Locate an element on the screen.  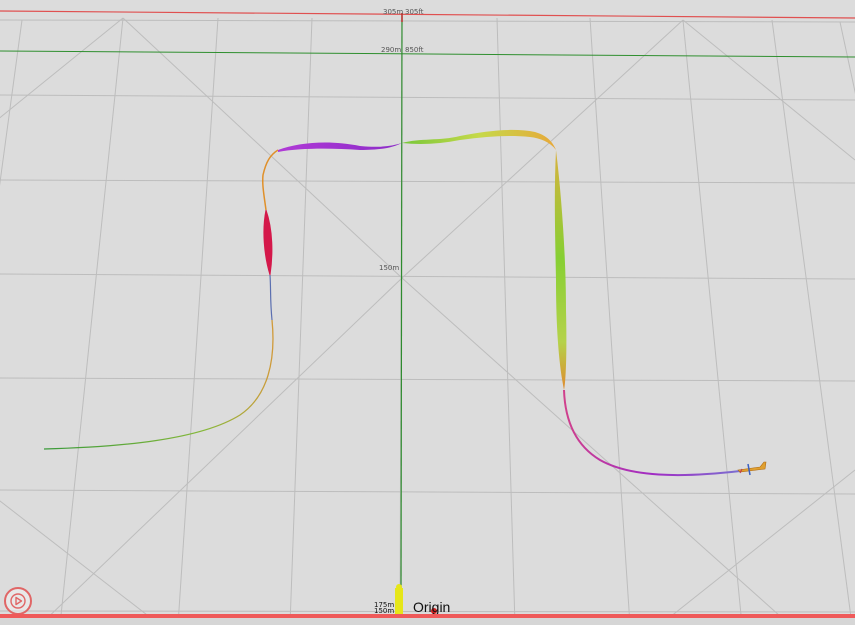
scale-top-distance-alt: 305ft is located at coordinates (414, 12).